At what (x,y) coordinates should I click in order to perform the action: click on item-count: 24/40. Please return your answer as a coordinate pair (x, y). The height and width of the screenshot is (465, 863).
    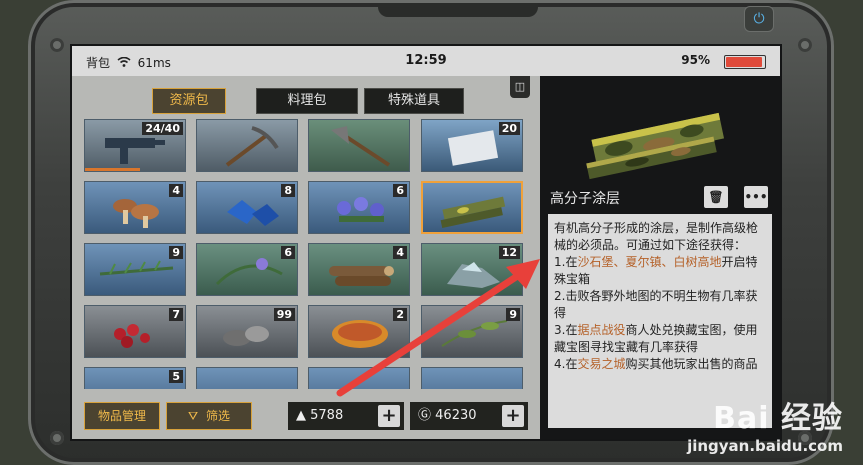
    Looking at the image, I should click on (162, 128).